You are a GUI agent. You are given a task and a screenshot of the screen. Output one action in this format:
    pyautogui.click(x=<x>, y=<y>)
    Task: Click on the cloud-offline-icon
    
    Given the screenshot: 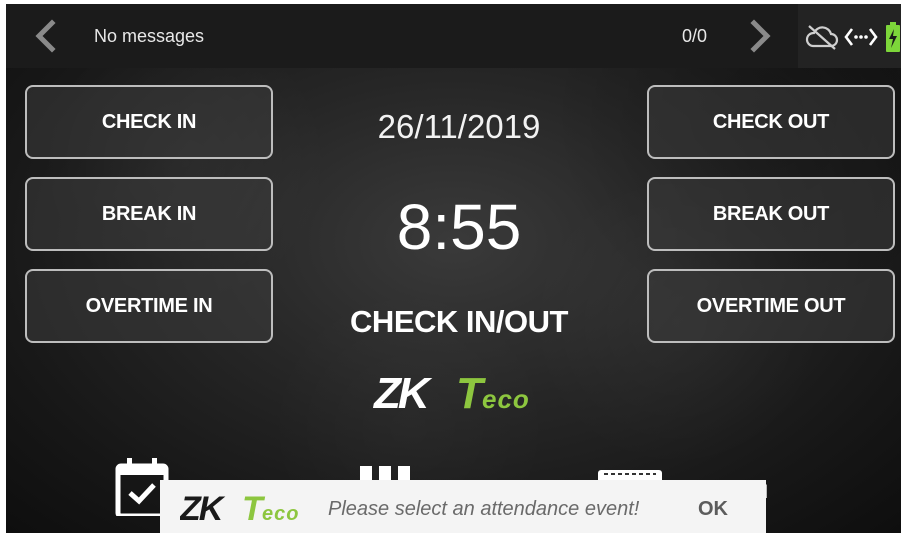 What is the action you would take?
    pyautogui.click(x=822, y=39)
    